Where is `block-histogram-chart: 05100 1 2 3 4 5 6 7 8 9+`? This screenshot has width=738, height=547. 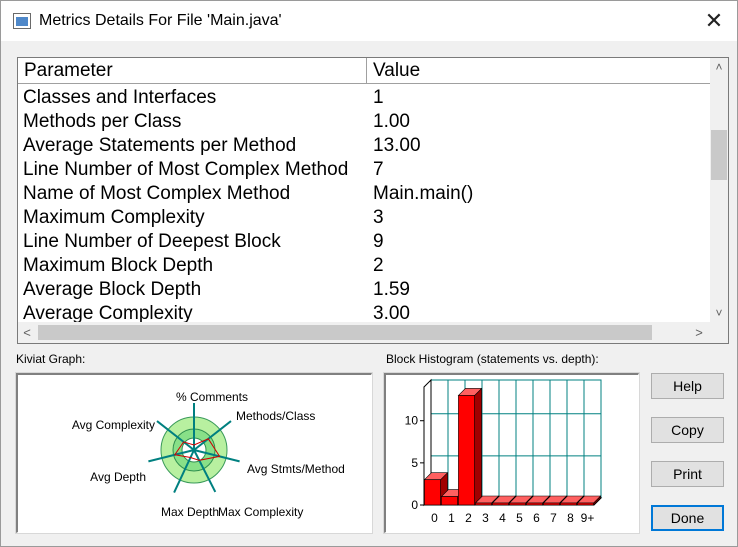 block-histogram-chart: 05100 1 2 3 4 5 6 7 8 9+ is located at coordinates (504, 451).